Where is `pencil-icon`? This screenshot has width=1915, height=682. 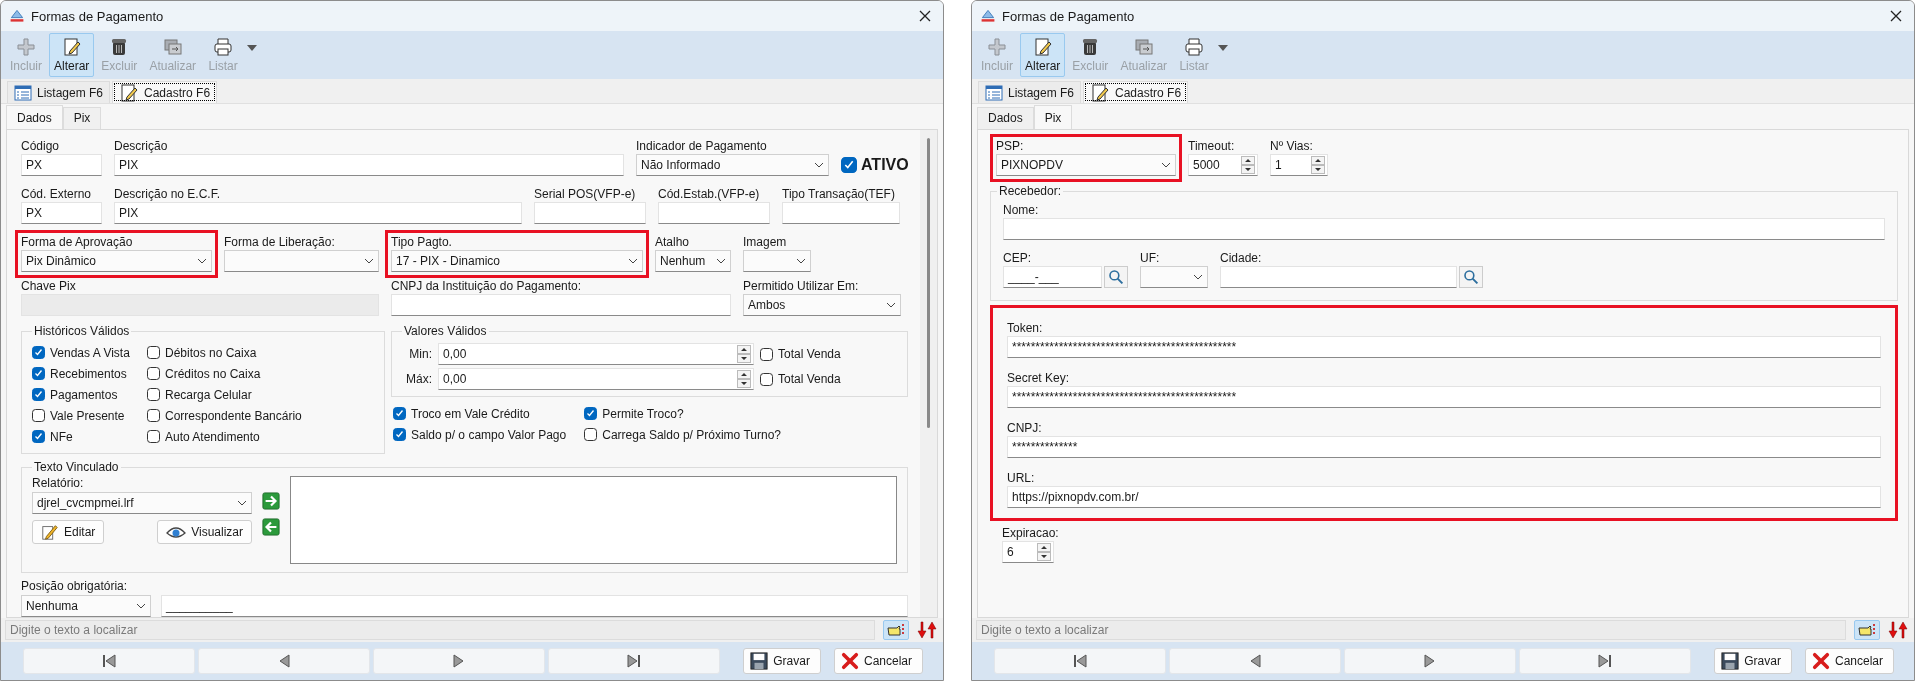 pencil-icon is located at coordinates (50, 532).